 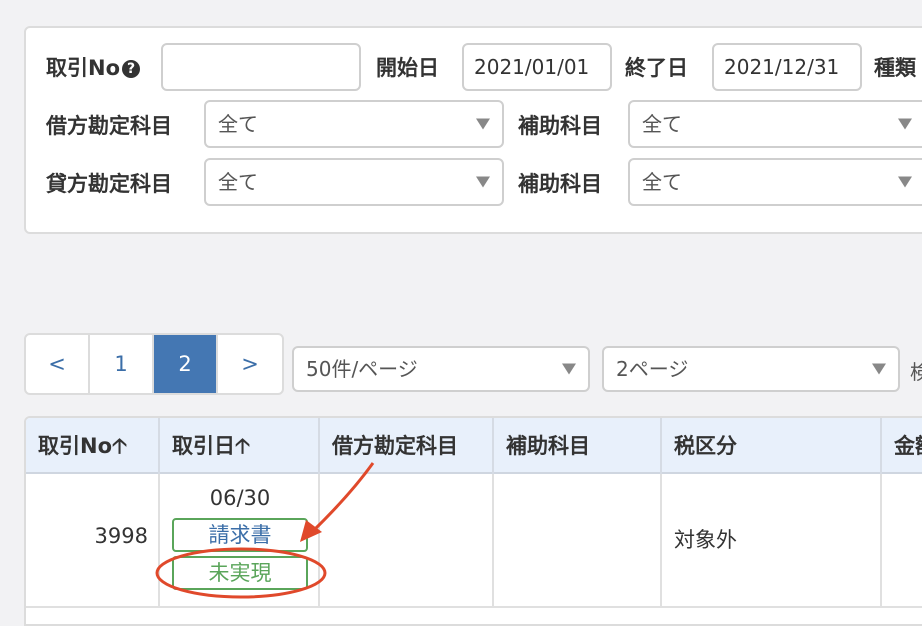 What do you see at coordinates (241, 573) in the screenshot?
I see `annotation-ellipse` at bounding box center [241, 573].